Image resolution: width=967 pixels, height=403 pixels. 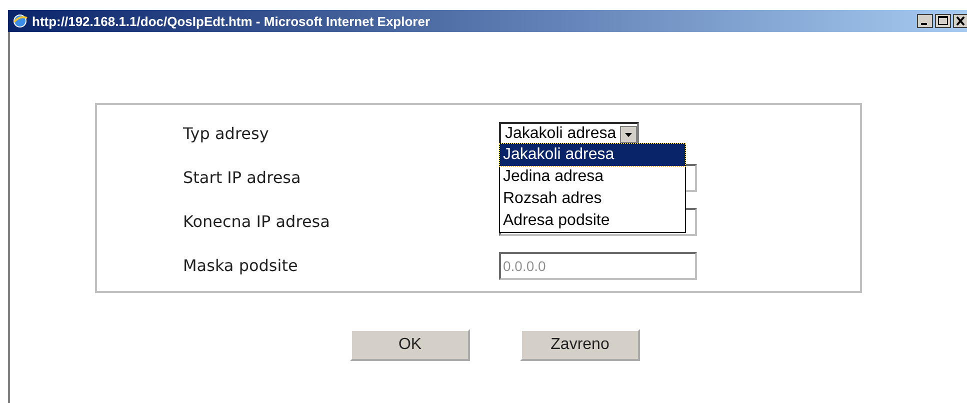 What do you see at coordinates (592, 221) in the screenshot?
I see `dropdown-option: Adresa podsite` at bounding box center [592, 221].